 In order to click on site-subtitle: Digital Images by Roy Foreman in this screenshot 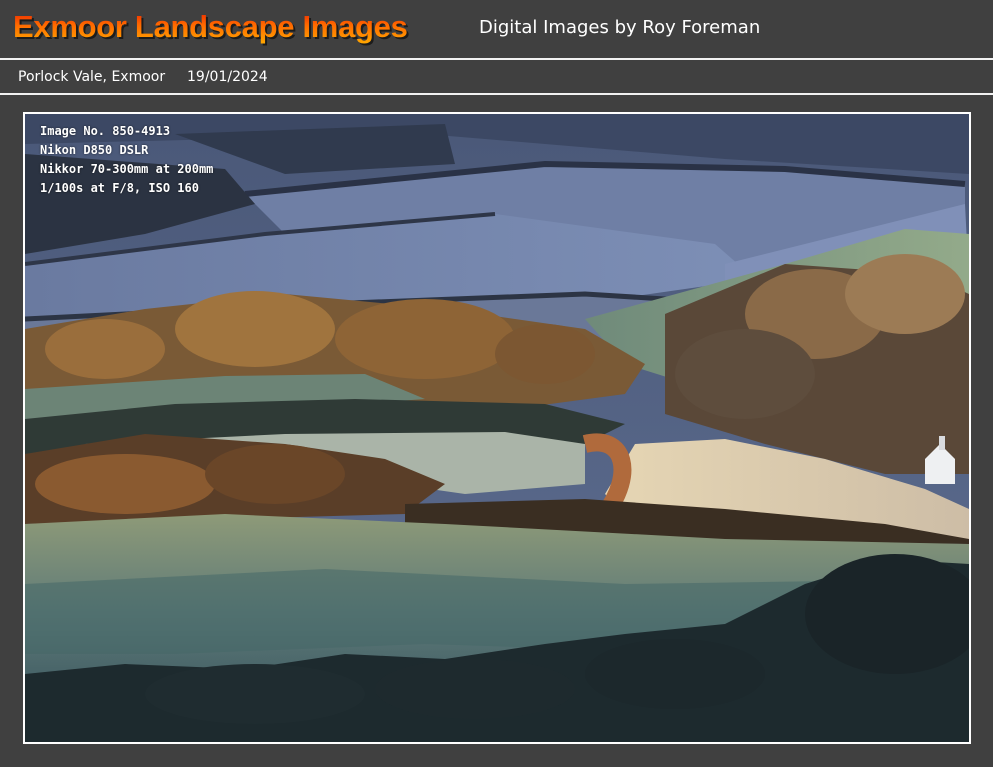, I will do `click(620, 27)`.